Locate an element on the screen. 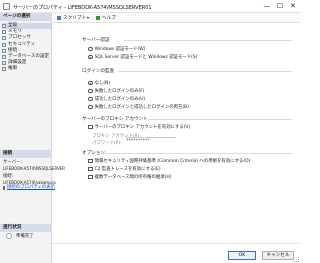  resize-grip-icon is located at coordinates (296, 259).